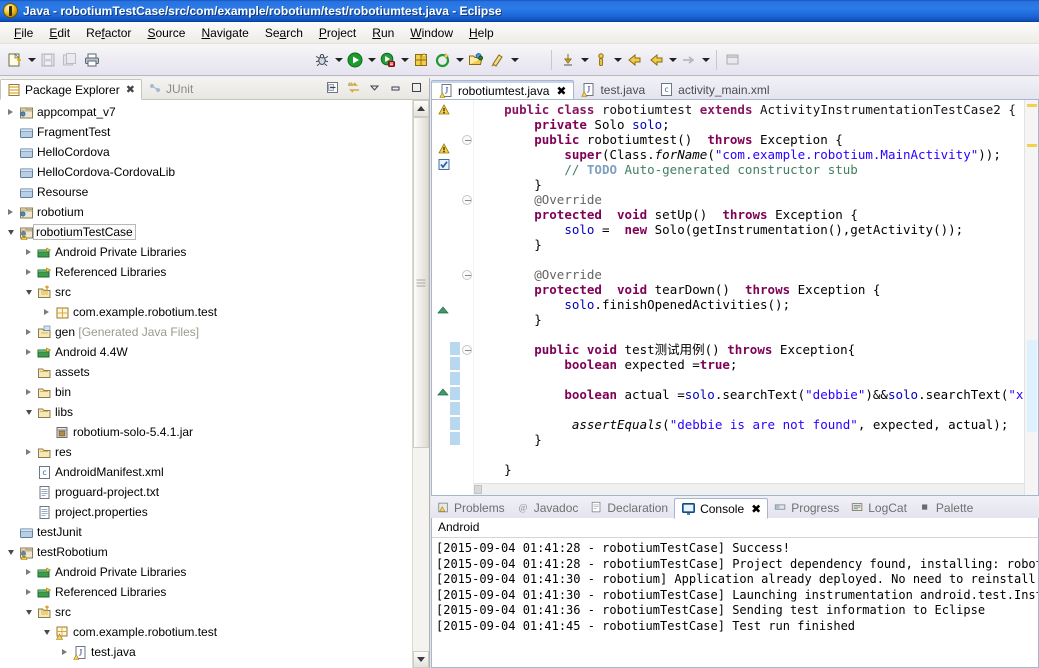  Describe the element at coordinates (206, 132) in the screenshot. I see `tree-item: FragmentTest` at that location.